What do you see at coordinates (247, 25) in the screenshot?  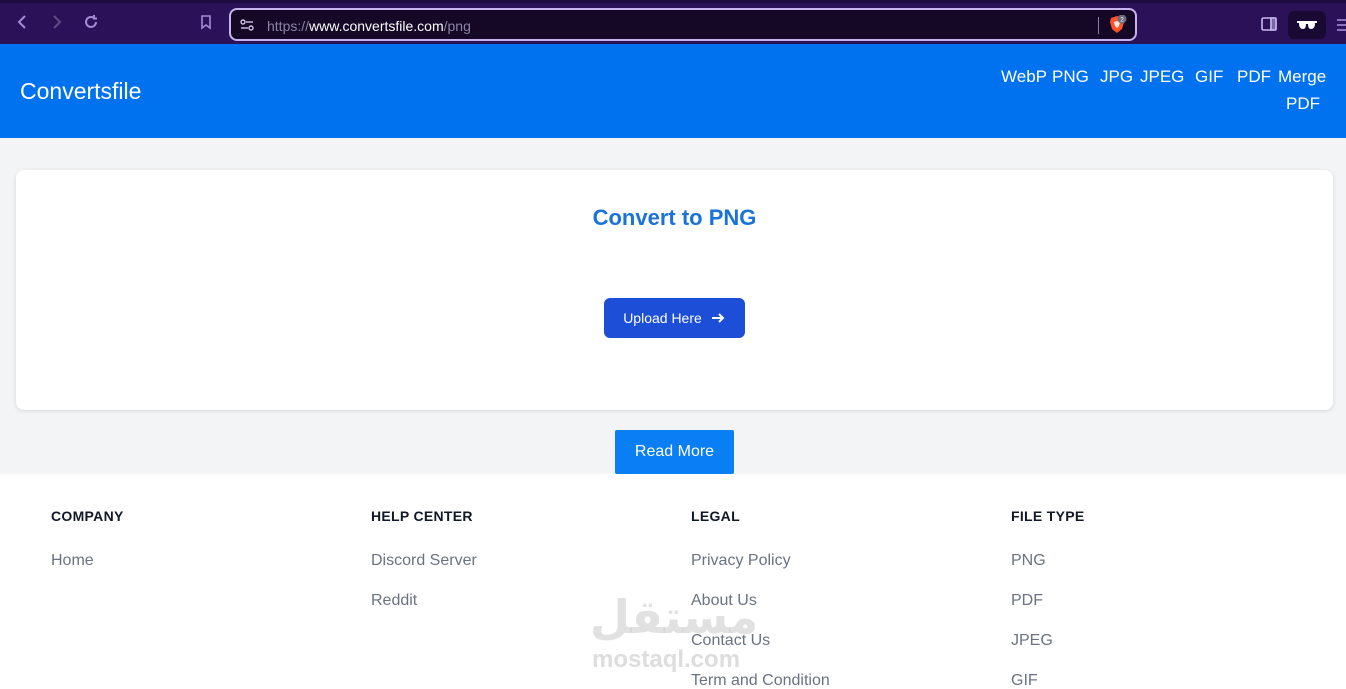 I see `site-info-icon` at bounding box center [247, 25].